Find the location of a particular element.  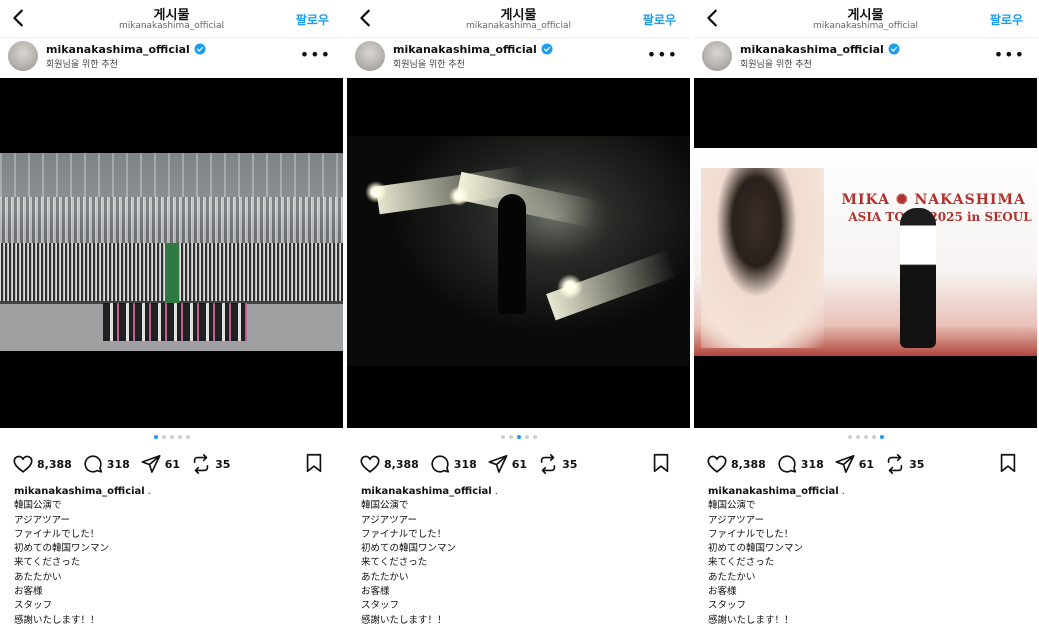

stage-crew-group is located at coordinates (174, 322).